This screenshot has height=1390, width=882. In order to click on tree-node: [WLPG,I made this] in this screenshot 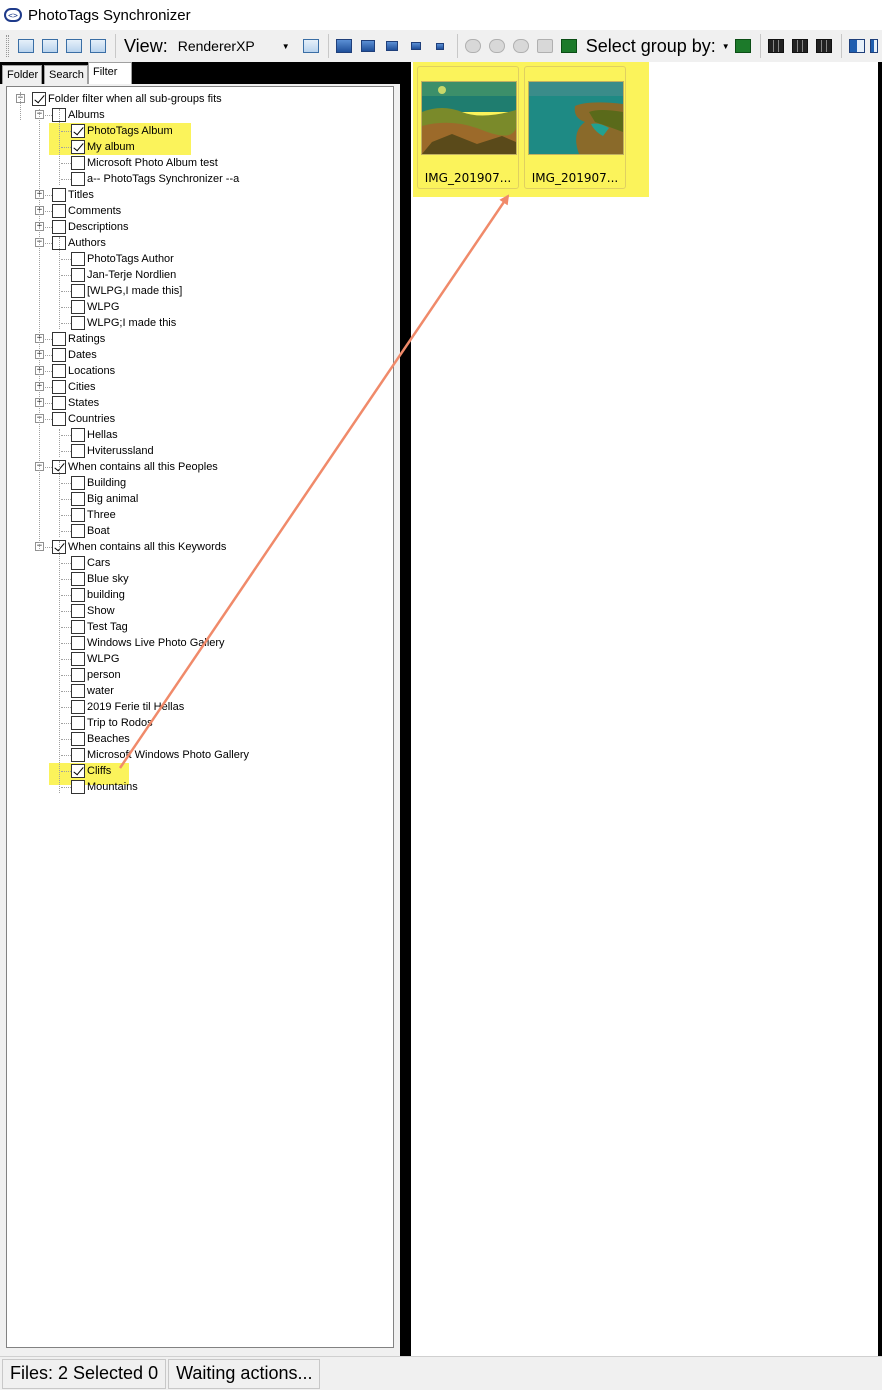, I will do `click(126, 291)`.